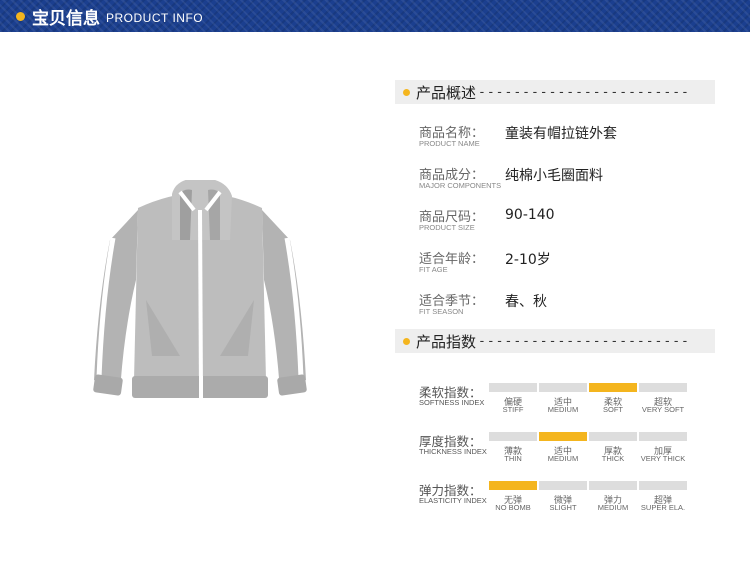 The image size is (750, 561). Describe the element at coordinates (513, 403) in the screenshot. I see `index-option: 偏硬 STIFF` at that location.